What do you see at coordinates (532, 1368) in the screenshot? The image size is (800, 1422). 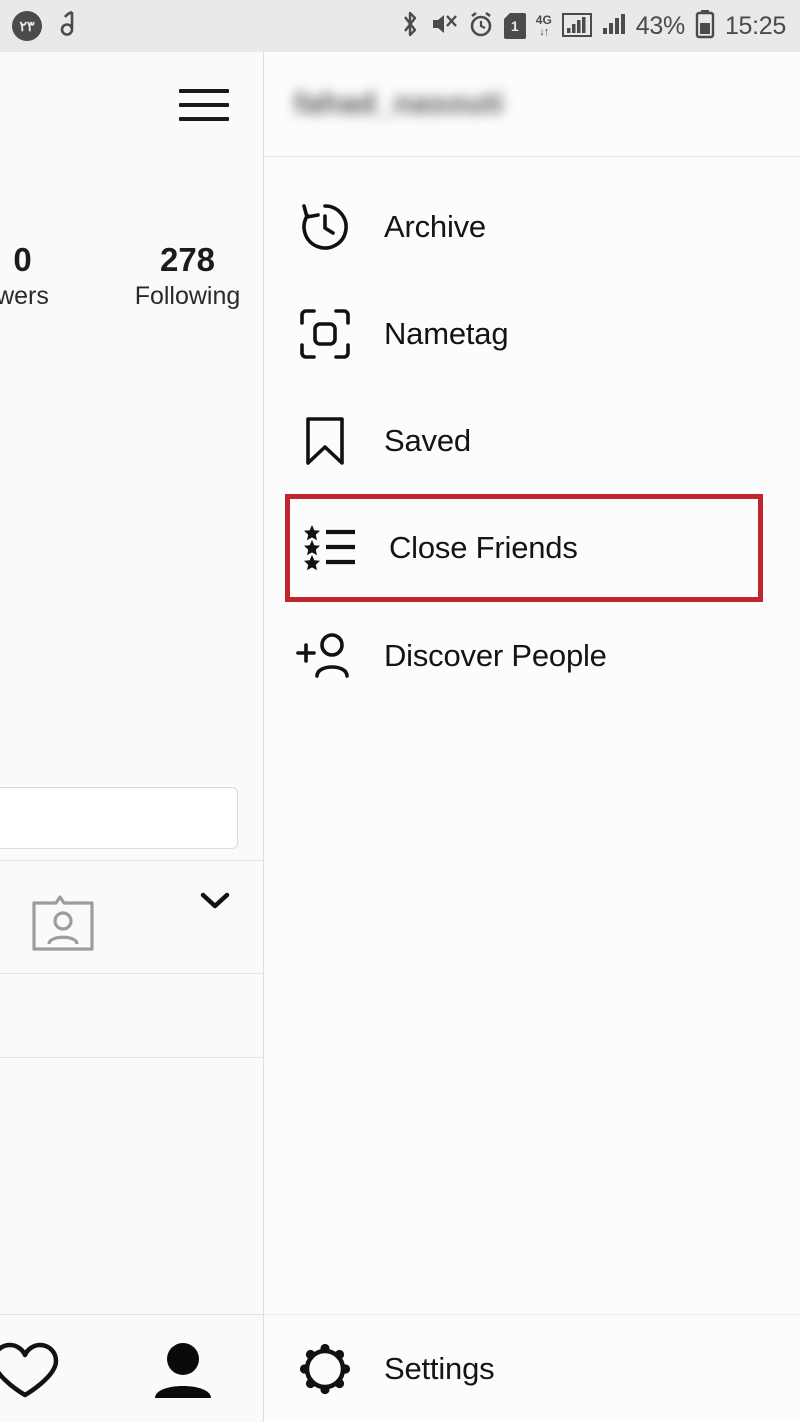 I see `menu-item-settings: Settings` at bounding box center [532, 1368].